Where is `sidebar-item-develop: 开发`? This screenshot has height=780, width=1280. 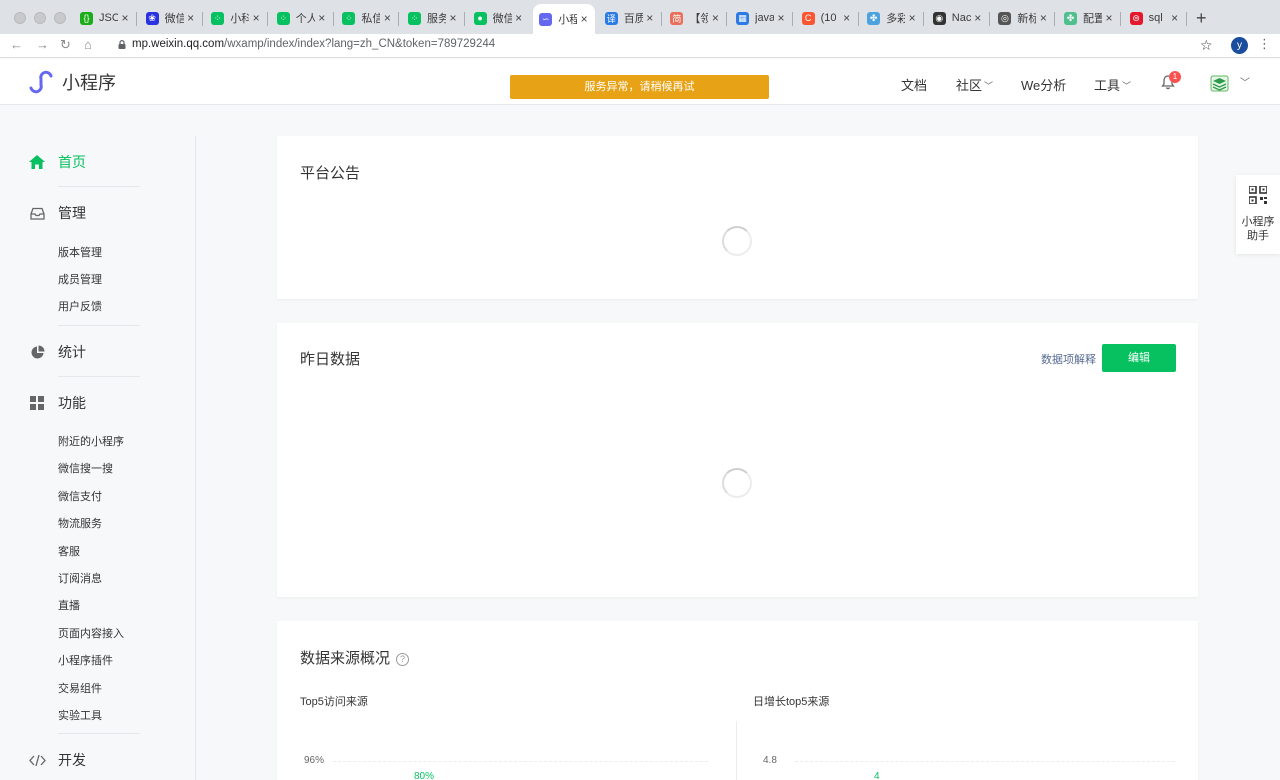 sidebar-item-develop: 开发 is located at coordinates (57, 760).